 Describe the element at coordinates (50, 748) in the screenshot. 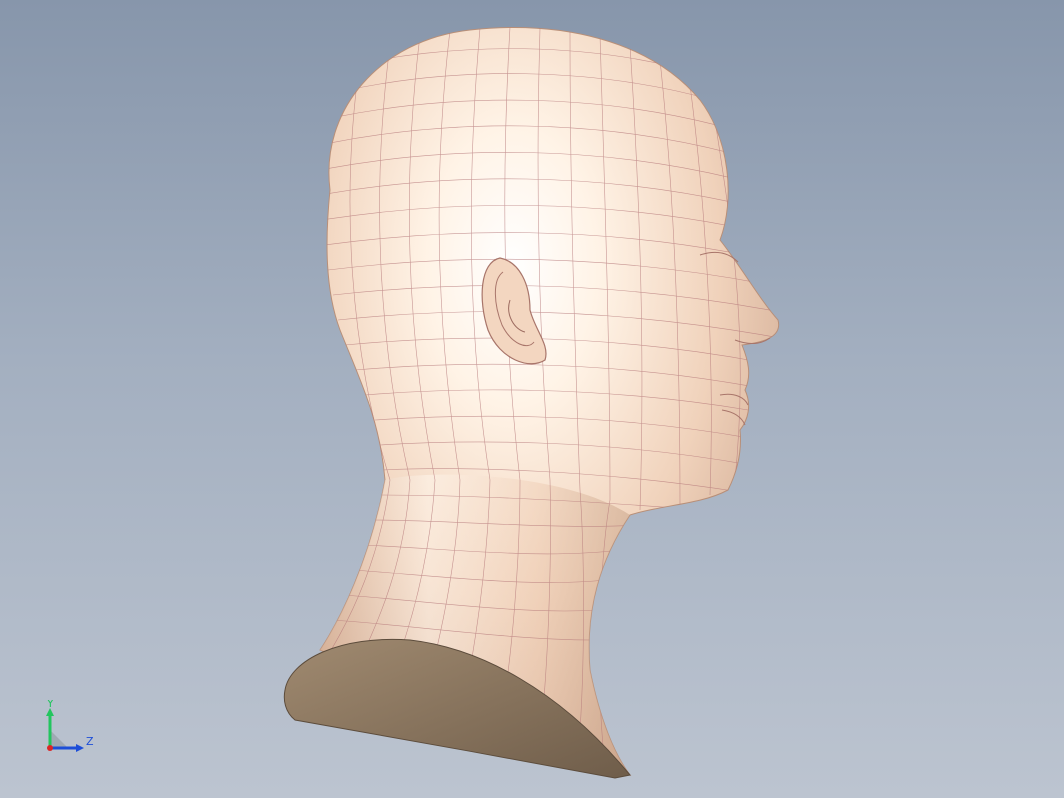

I see `x-axis-origin` at that location.